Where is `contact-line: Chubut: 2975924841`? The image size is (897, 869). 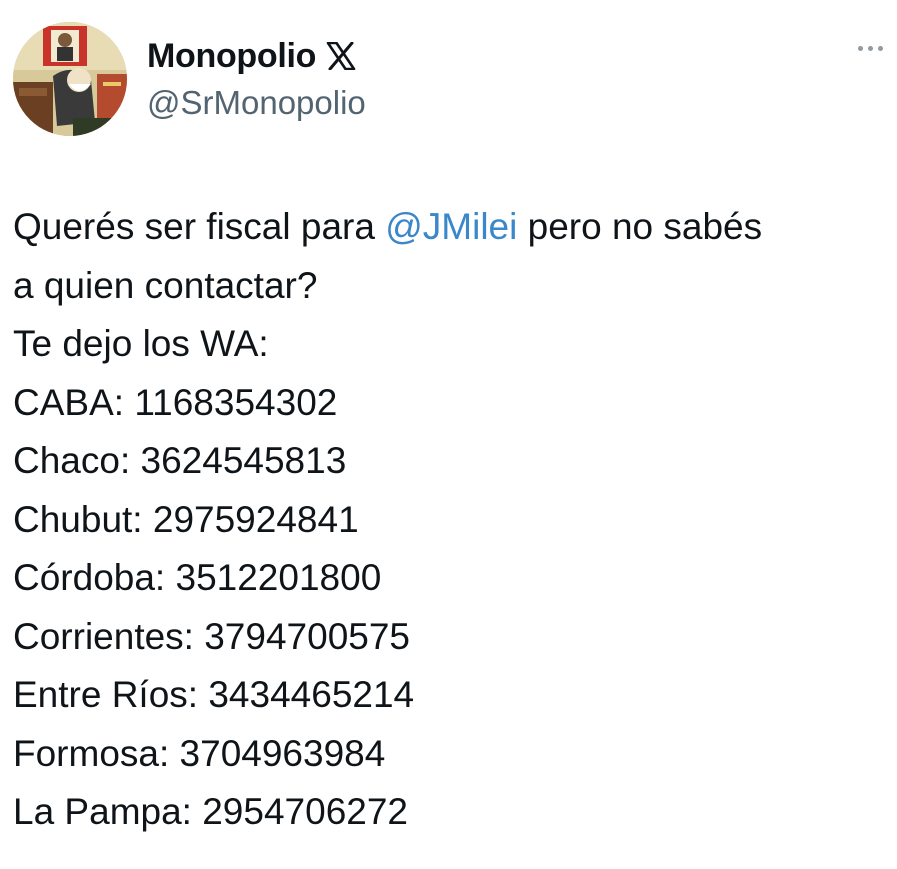 contact-line: Chubut: 2975924841 is located at coordinates (186, 519).